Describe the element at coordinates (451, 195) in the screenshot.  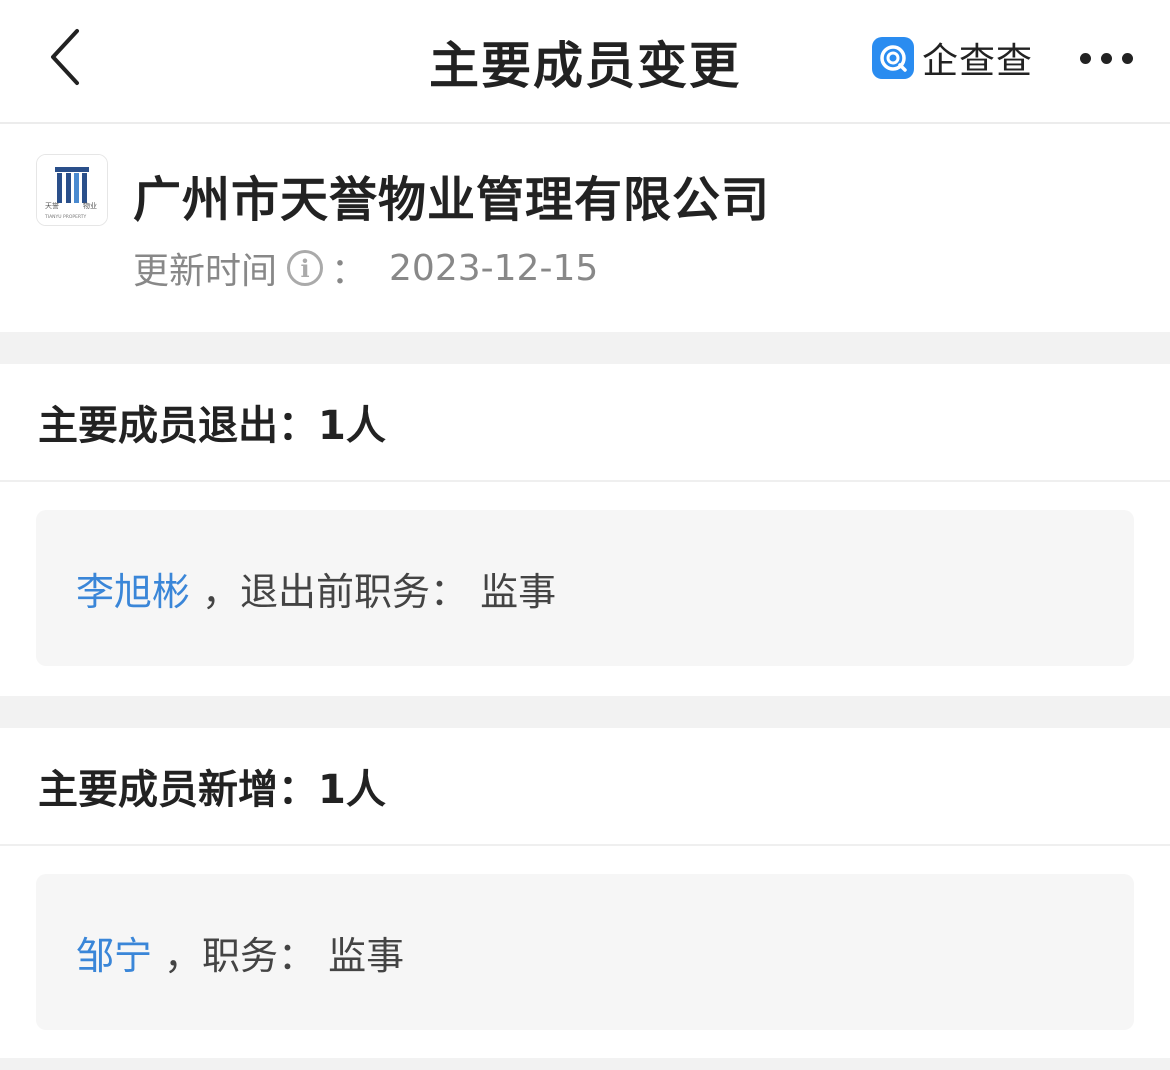
I see `company-name: 广州市天誉物业管理有限公司` at that location.